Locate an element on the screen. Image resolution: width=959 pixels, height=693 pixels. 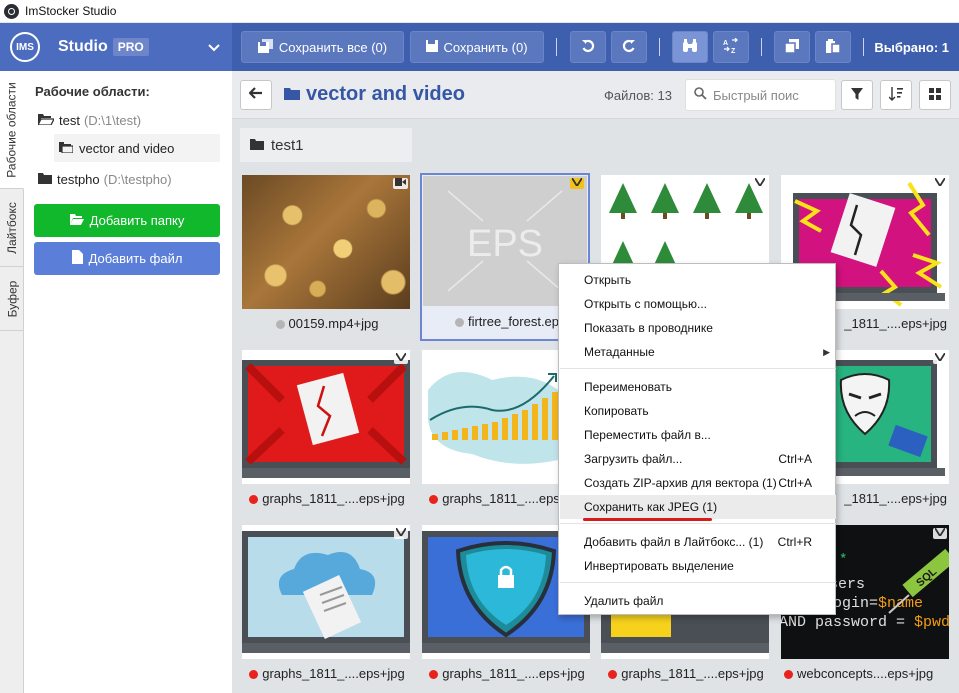
tab-buffer-label: Буфер is located at coordinates (12, 298).